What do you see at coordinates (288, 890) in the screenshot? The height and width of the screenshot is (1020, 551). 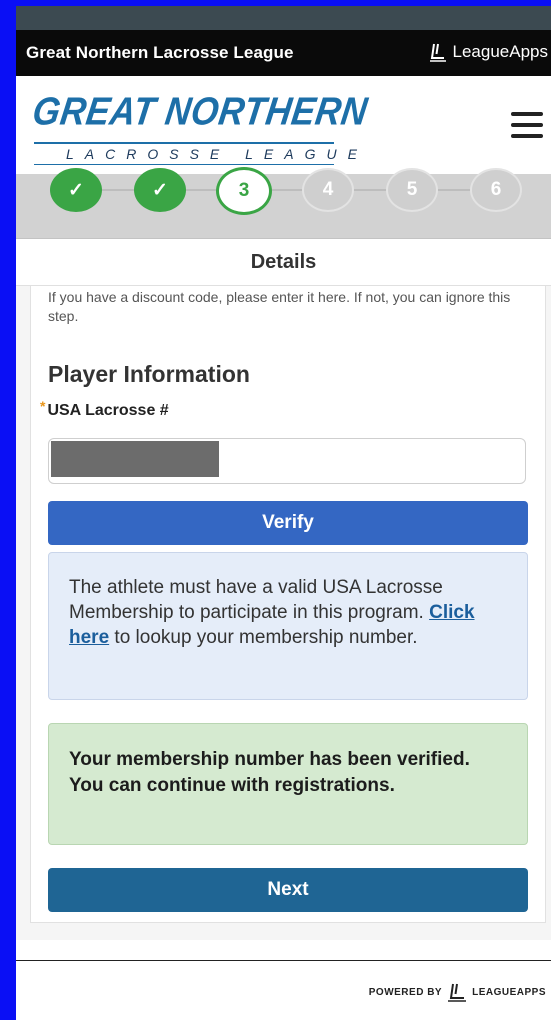 I see `next-button: Next` at bounding box center [288, 890].